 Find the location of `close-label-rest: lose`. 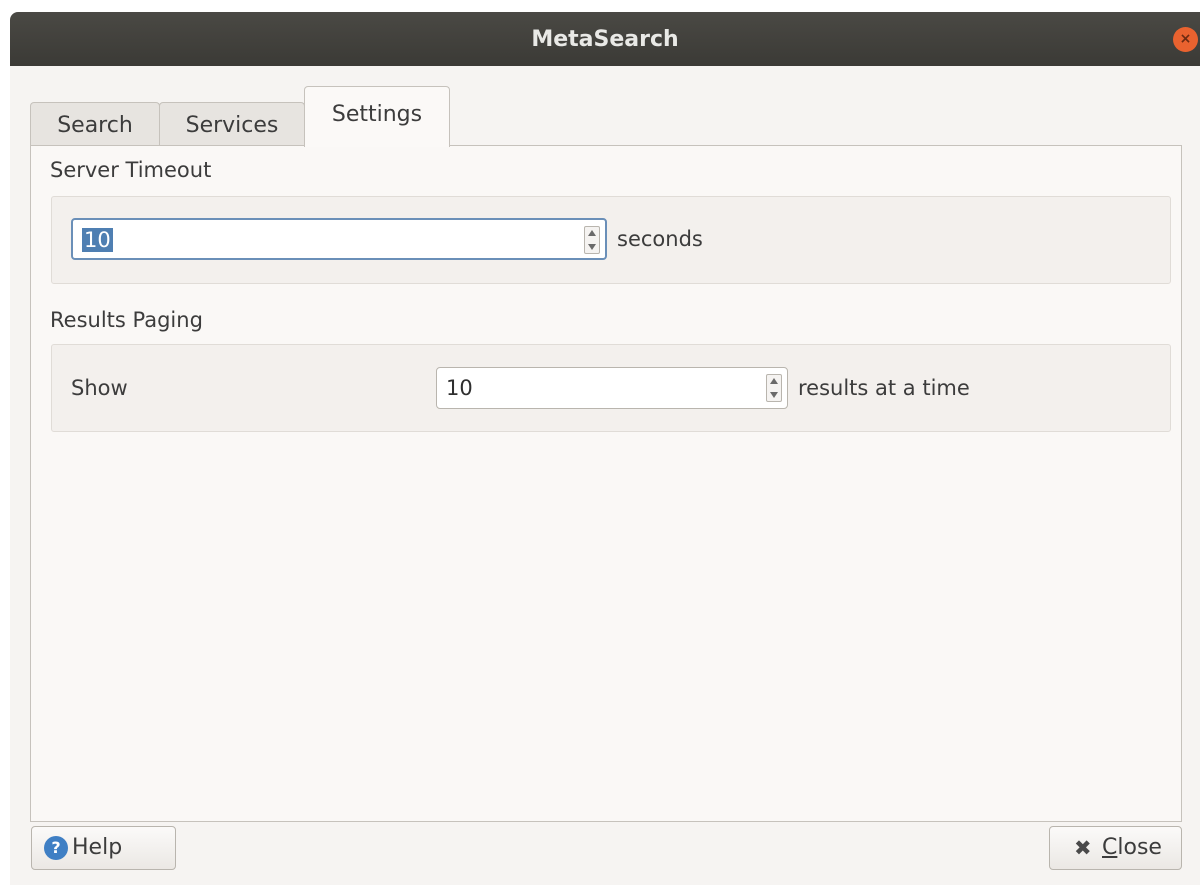

close-label-rest: lose is located at coordinates (1139, 847).